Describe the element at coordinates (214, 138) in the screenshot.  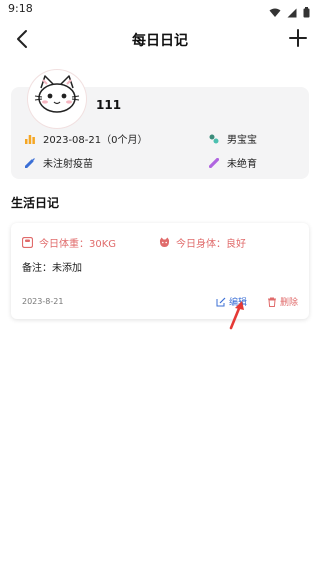
I see `gender-icon` at that location.